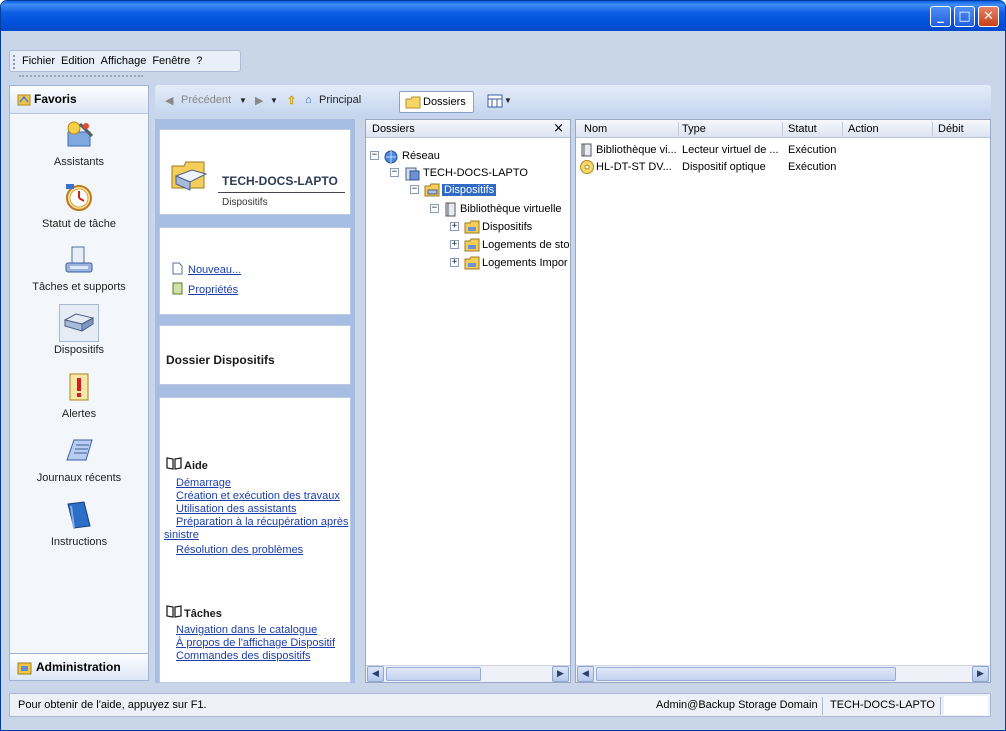 Image resolution: width=1006 pixels, height=731 pixels. I want to click on nav-label: Alertes, so click(79, 414).